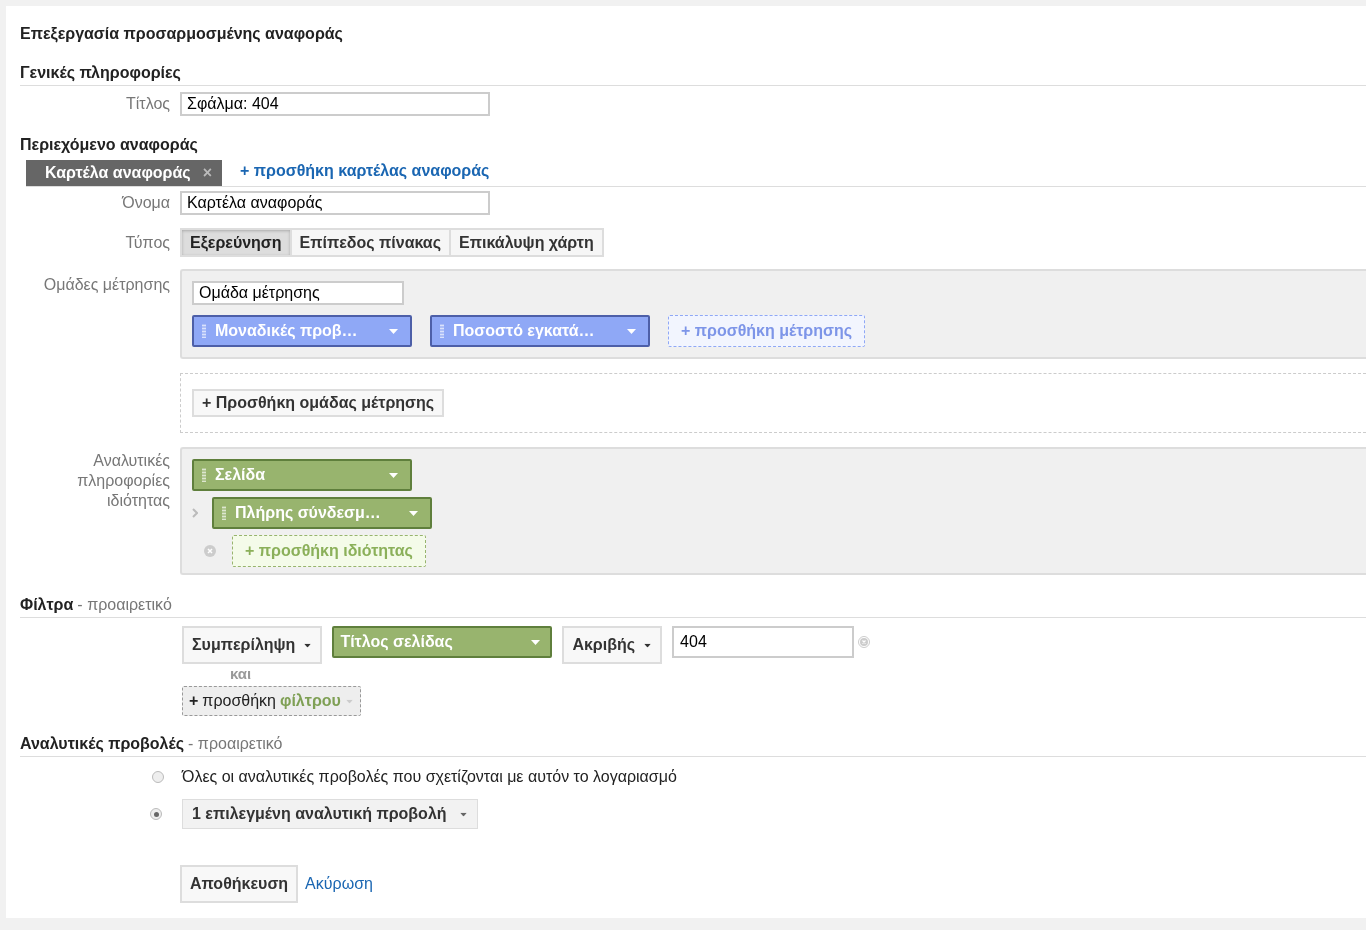 This screenshot has width=1366, height=930. What do you see at coordinates (335, 104) in the screenshot?
I see `title-input: Σφάλμα: 404` at bounding box center [335, 104].